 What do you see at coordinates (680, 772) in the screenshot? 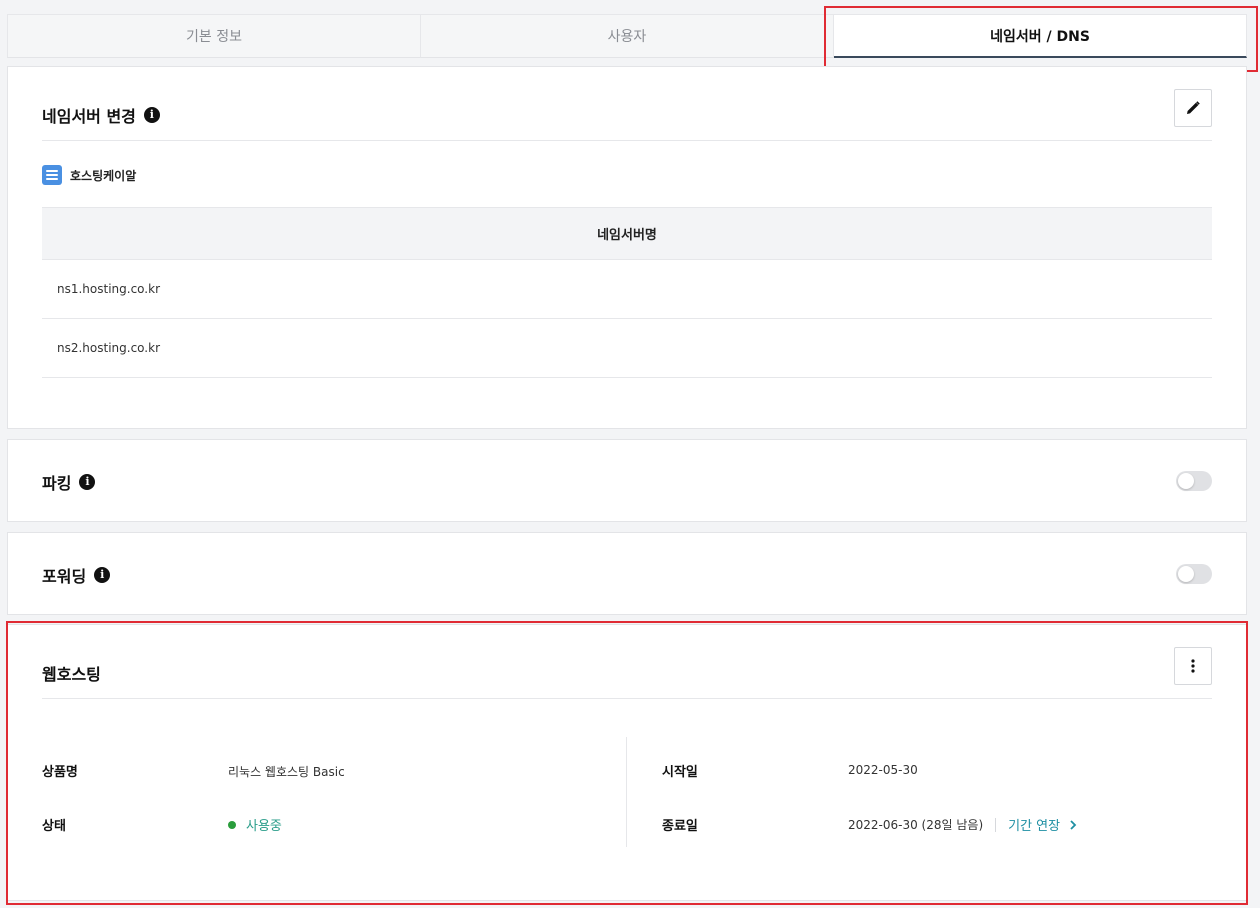
I see `start-date-label: 시작일` at bounding box center [680, 772].